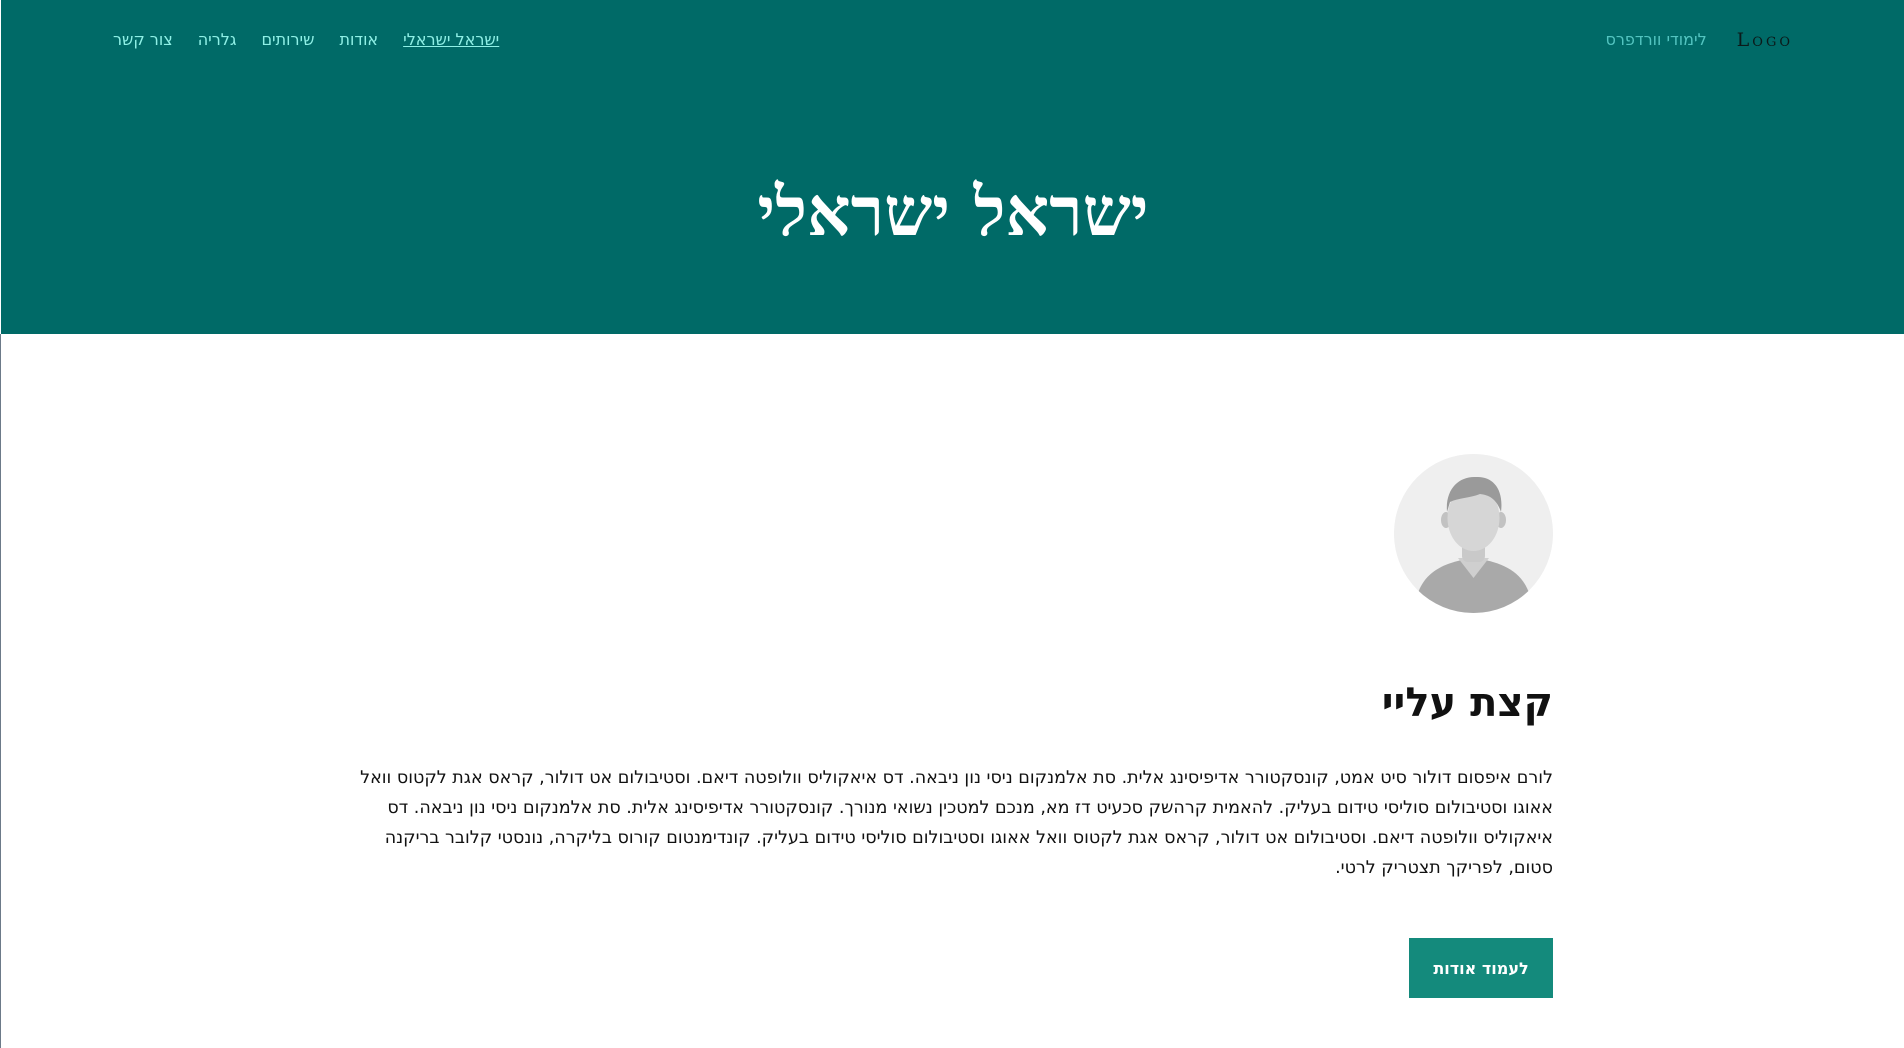 The width and height of the screenshot is (1904, 1048). I want to click on nav-item-about: אודות, so click(358, 40).